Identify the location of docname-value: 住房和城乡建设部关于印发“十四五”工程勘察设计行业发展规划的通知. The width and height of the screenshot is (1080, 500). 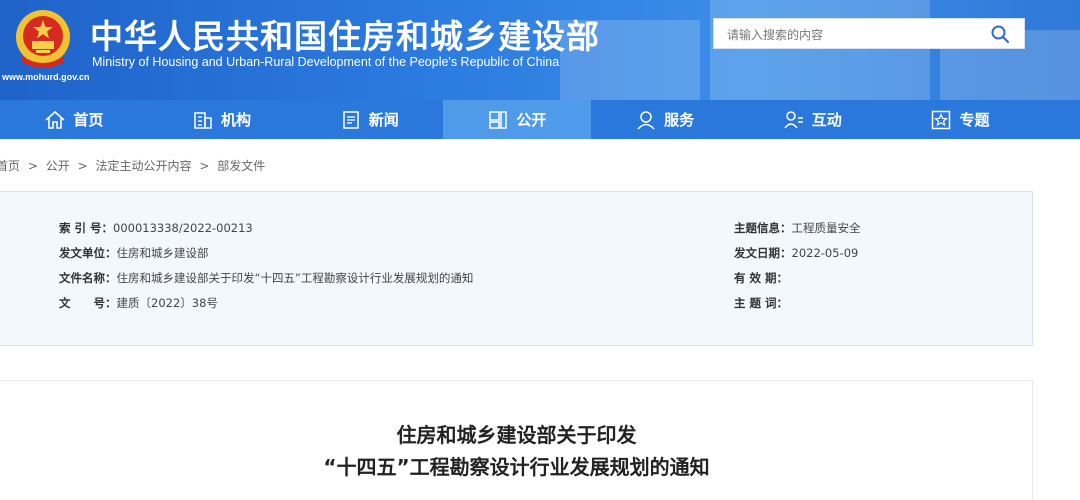
(295, 278).